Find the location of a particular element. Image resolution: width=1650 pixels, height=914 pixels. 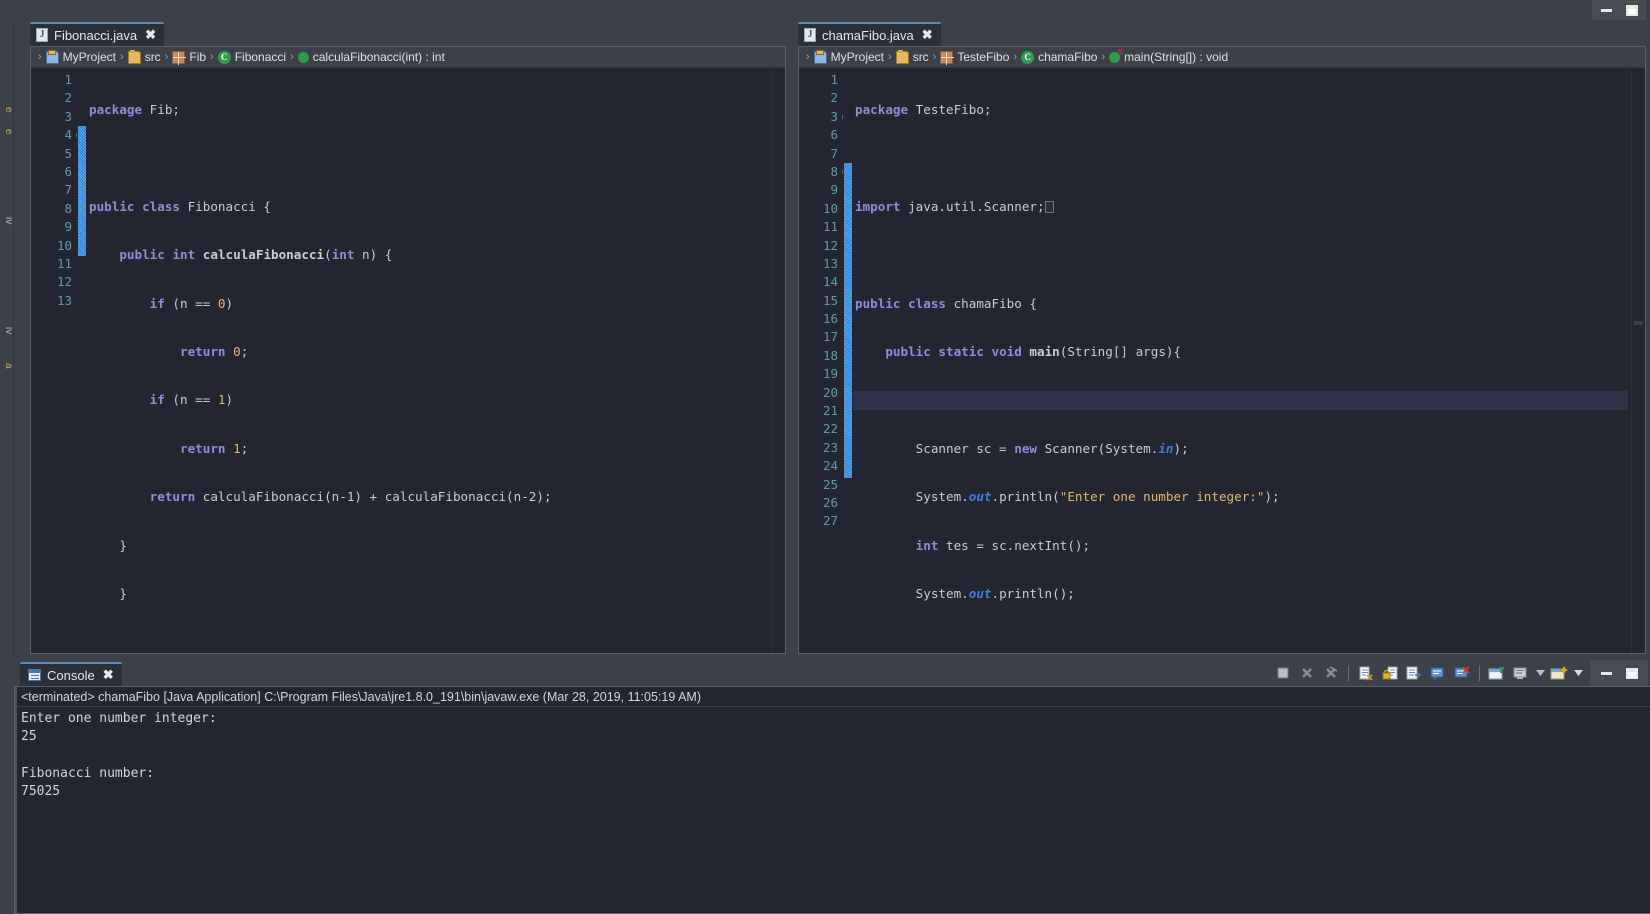

line-number: 3 is located at coordinates (68, 116).